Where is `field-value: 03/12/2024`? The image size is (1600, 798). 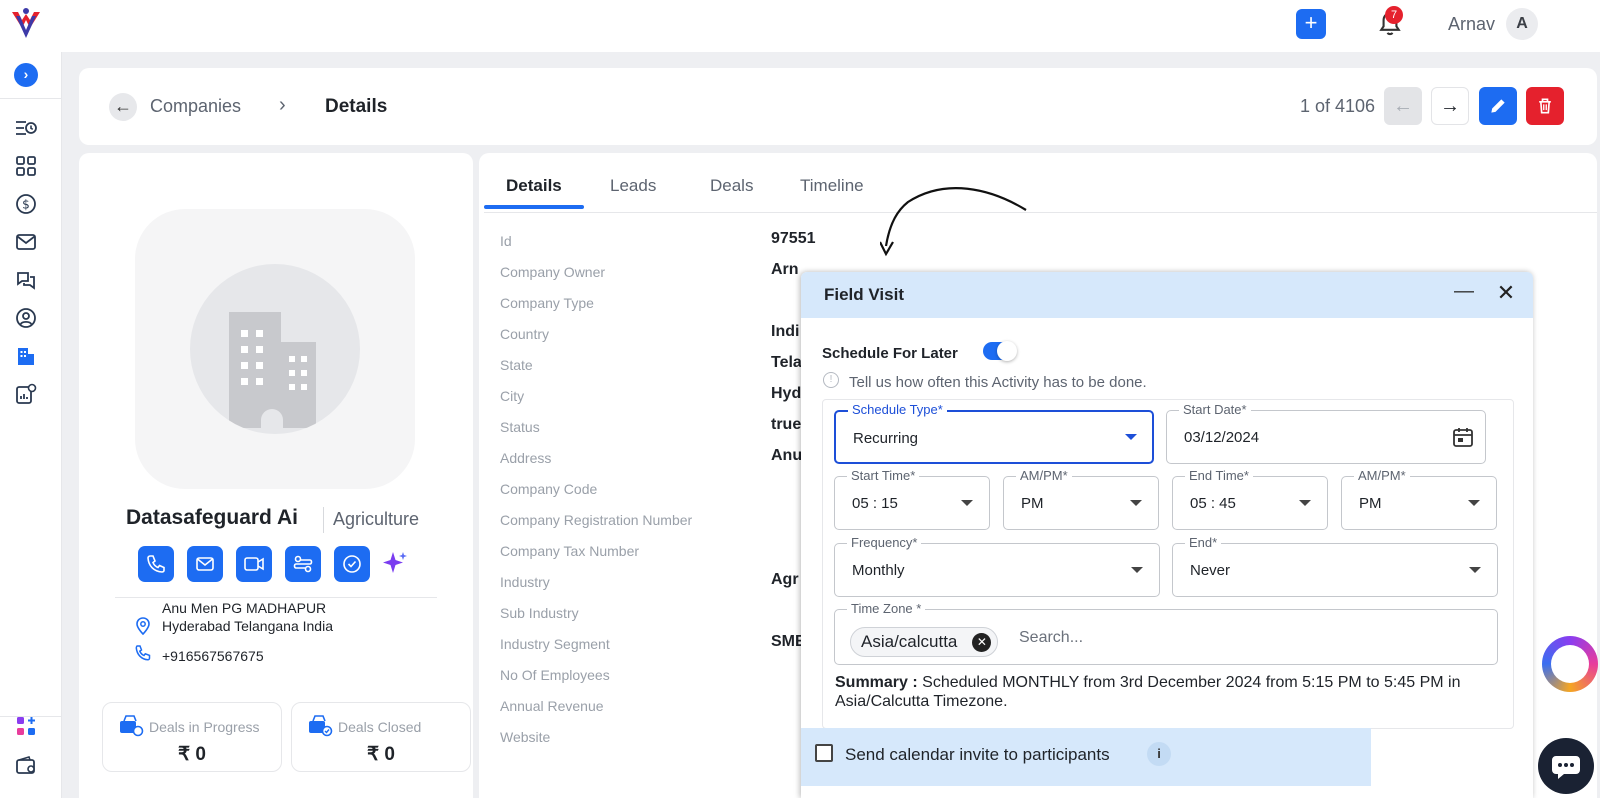 field-value: 03/12/2024 is located at coordinates (1222, 437).